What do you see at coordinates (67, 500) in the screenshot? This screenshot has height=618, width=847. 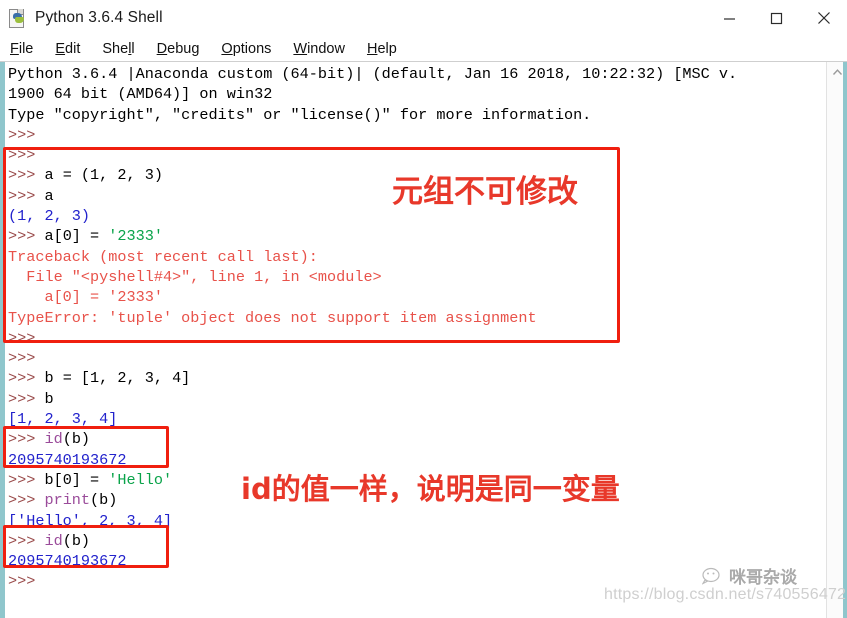 I see `shell-builtin-print: print` at bounding box center [67, 500].